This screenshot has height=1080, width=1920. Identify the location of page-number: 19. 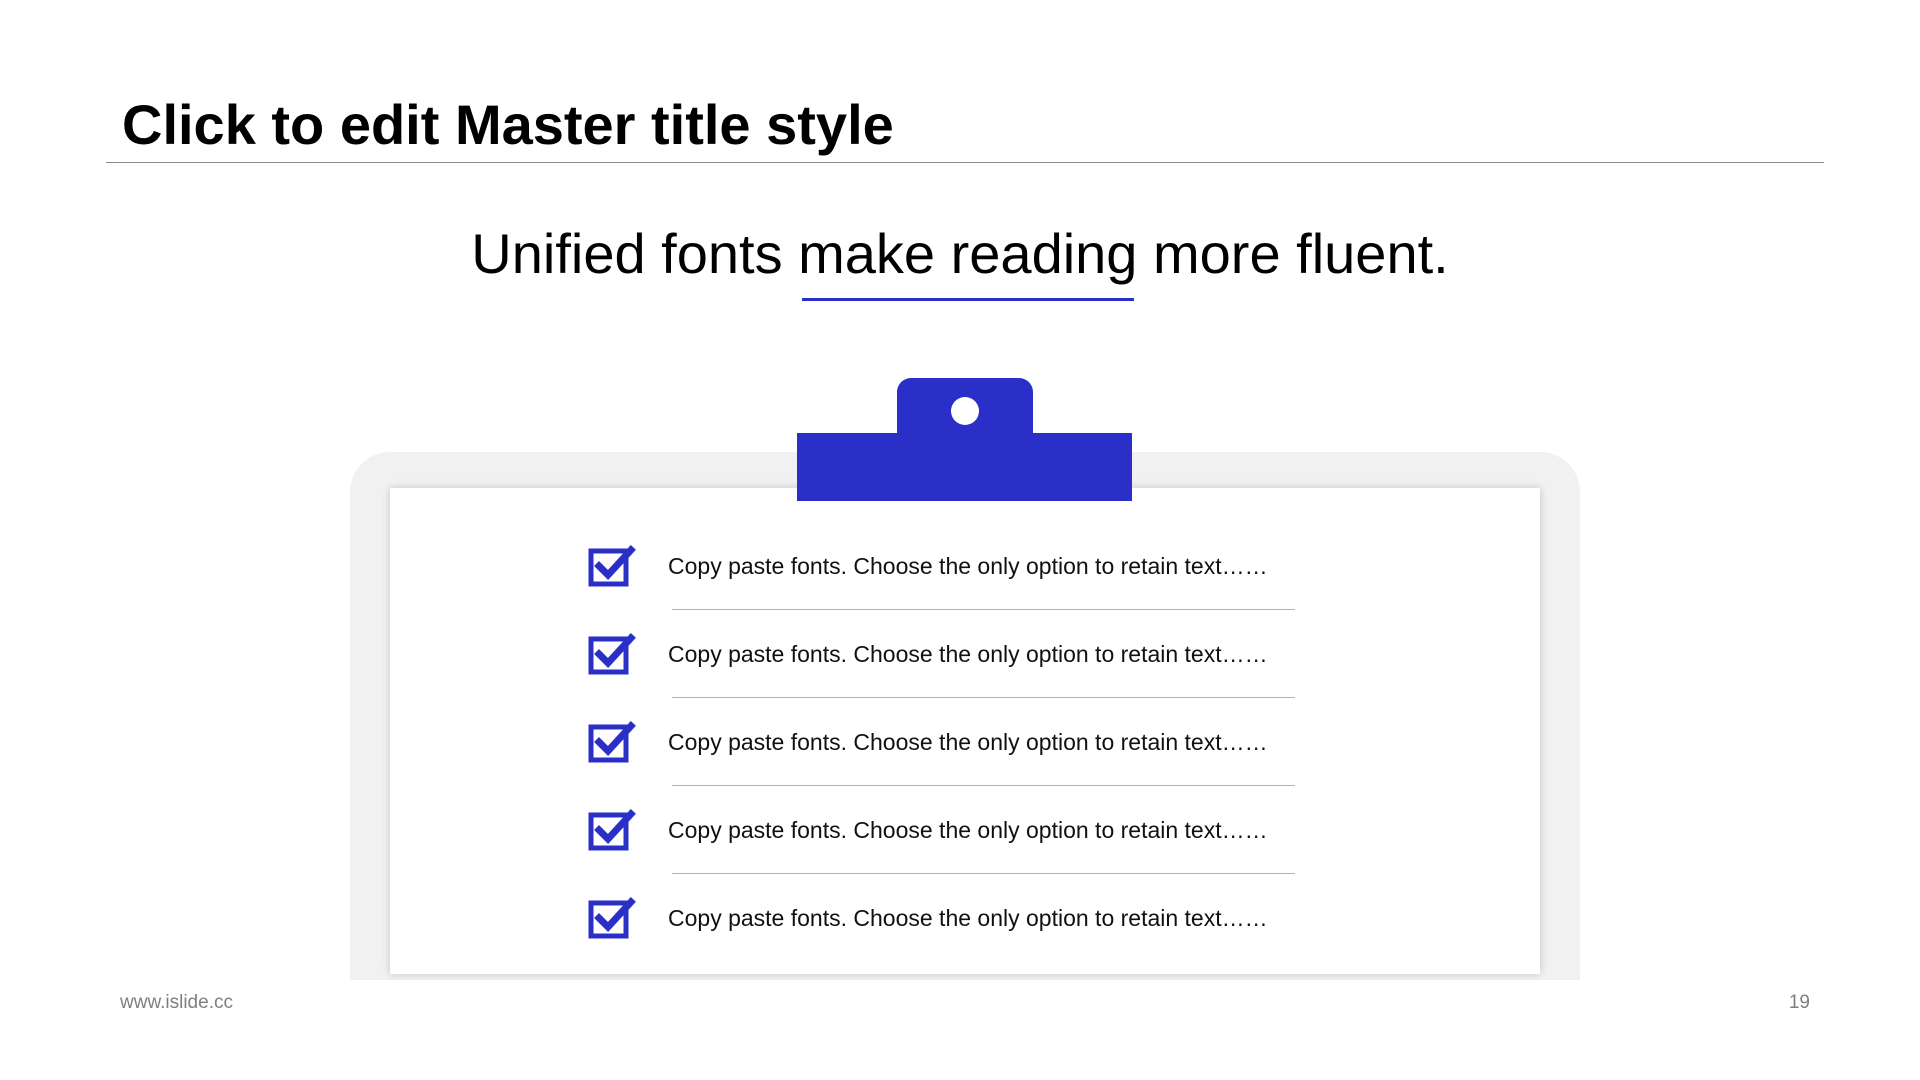
(1799, 1002).